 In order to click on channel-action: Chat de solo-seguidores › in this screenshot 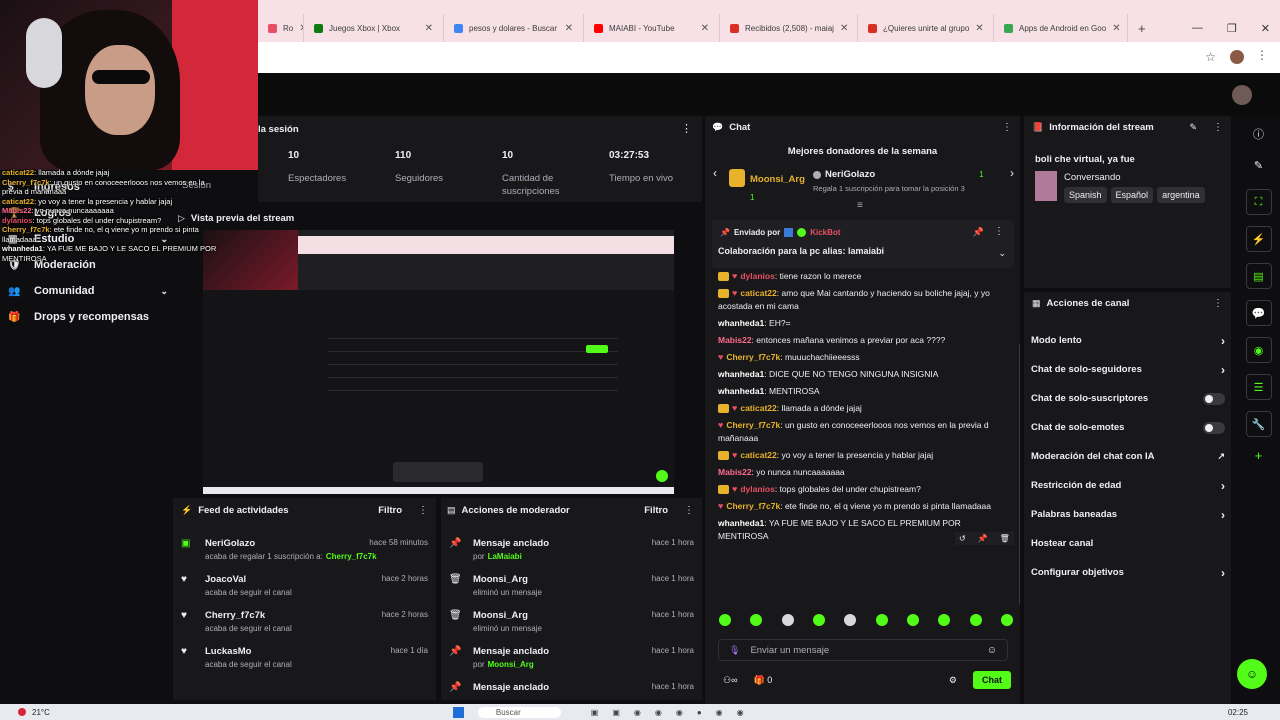, I will do `click(1128, 369)`.